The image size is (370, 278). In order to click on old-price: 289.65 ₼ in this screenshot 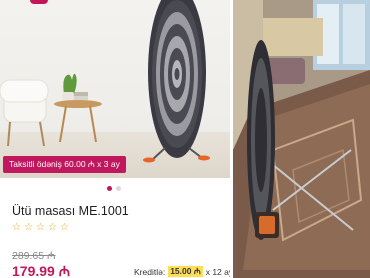, I will do `click(34, 256)`.